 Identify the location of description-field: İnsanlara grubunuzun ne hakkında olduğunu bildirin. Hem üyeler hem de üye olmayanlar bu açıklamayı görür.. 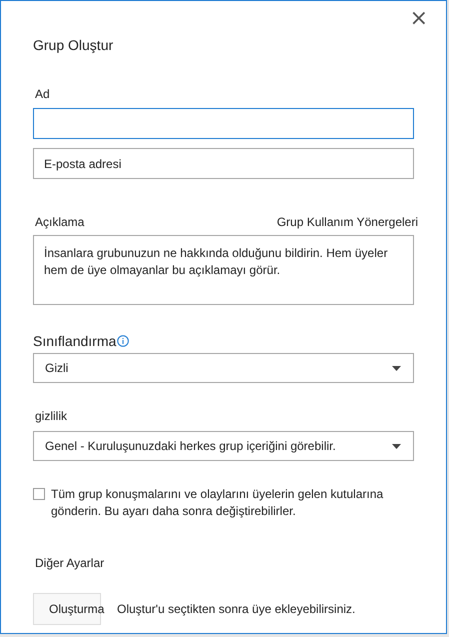
(223, 270).